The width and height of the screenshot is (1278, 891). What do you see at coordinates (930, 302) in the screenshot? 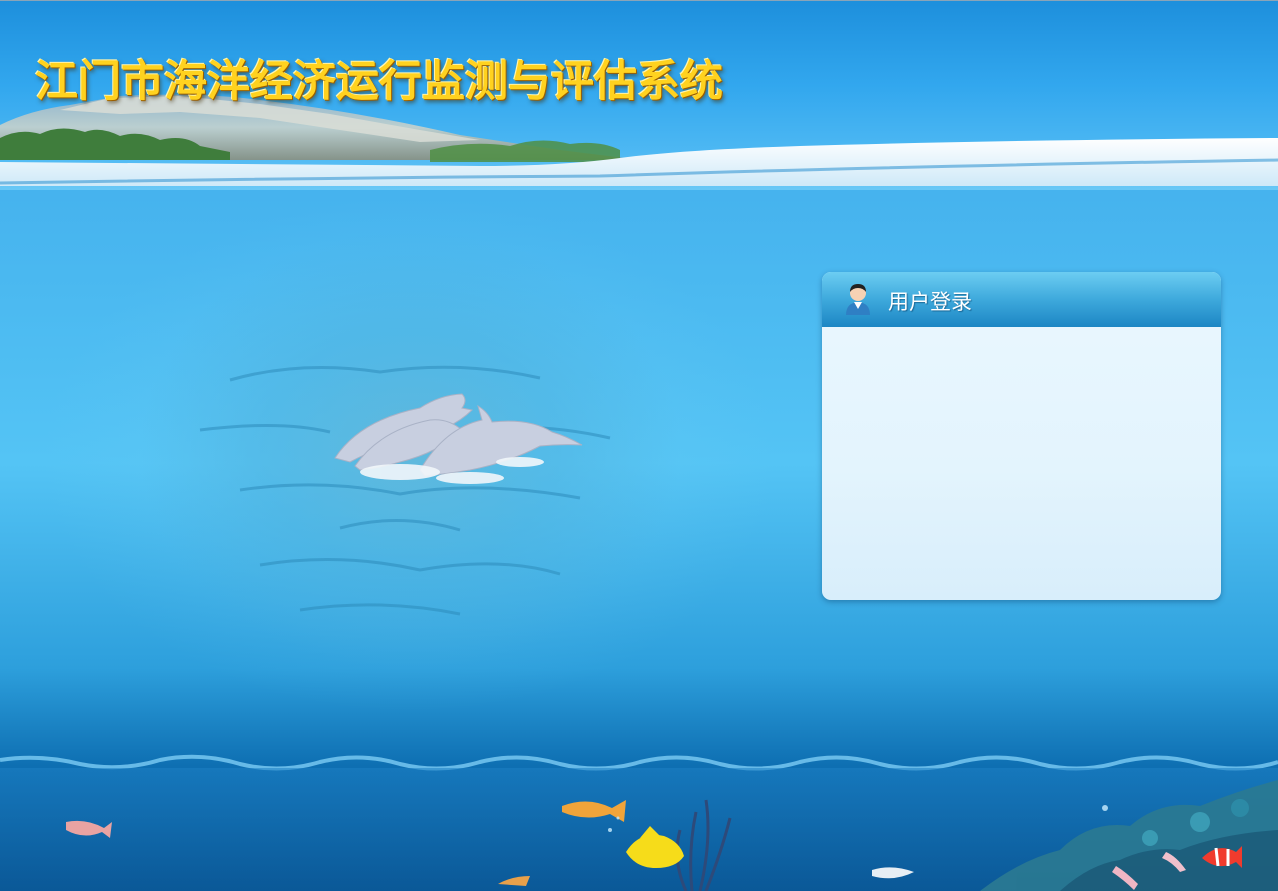
I see `login-panel-title: 用户登录` at bounding box center [930, 302].